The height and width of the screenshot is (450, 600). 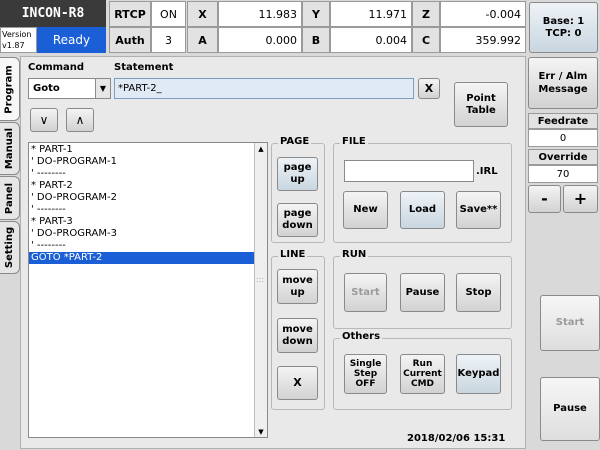 What do you see at coordinates (261, 284) in the screenshot?
I see `splitter-handle: :::` at bounding box center [261, 284].